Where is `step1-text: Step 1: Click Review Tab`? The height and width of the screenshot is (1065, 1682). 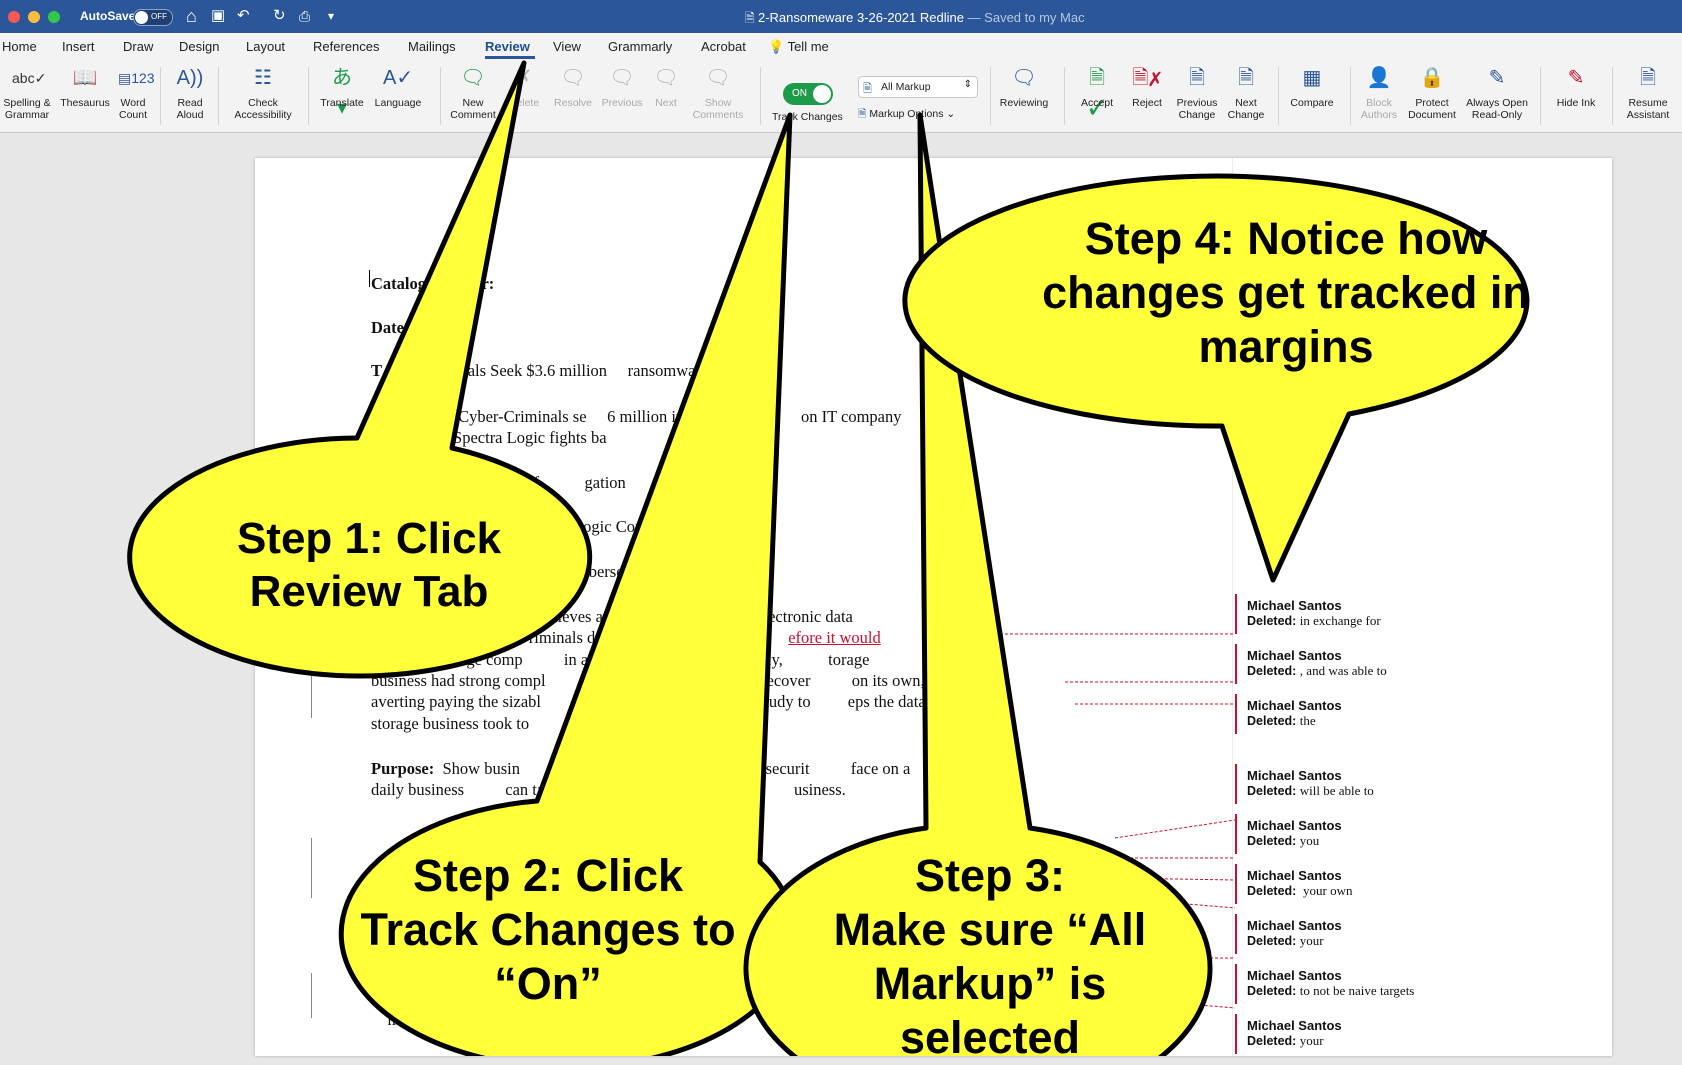 step1-text: Step 1: Click Review Tab is located at coordinates (369, 565).